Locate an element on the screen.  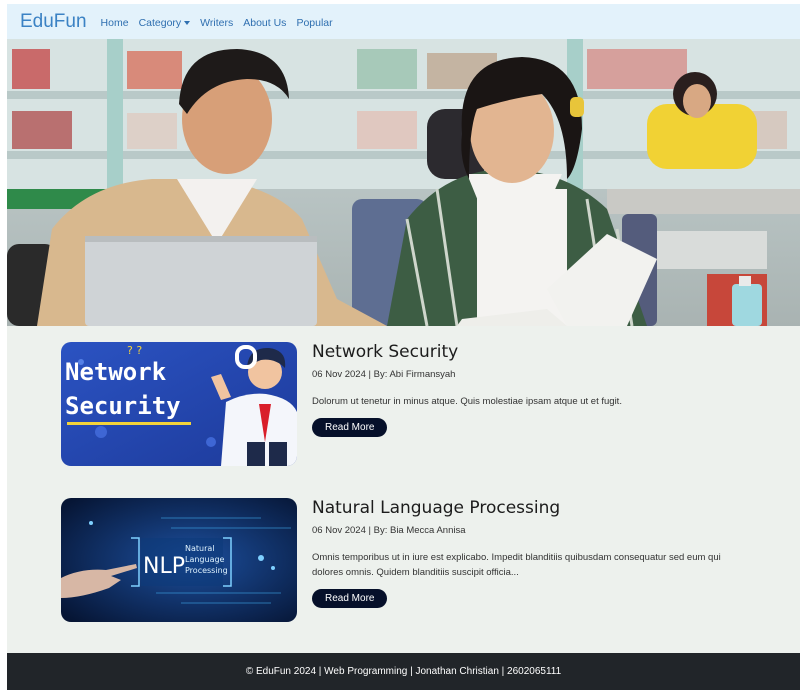
nav-popular-label: Popular is located at coordinates (314, 22).